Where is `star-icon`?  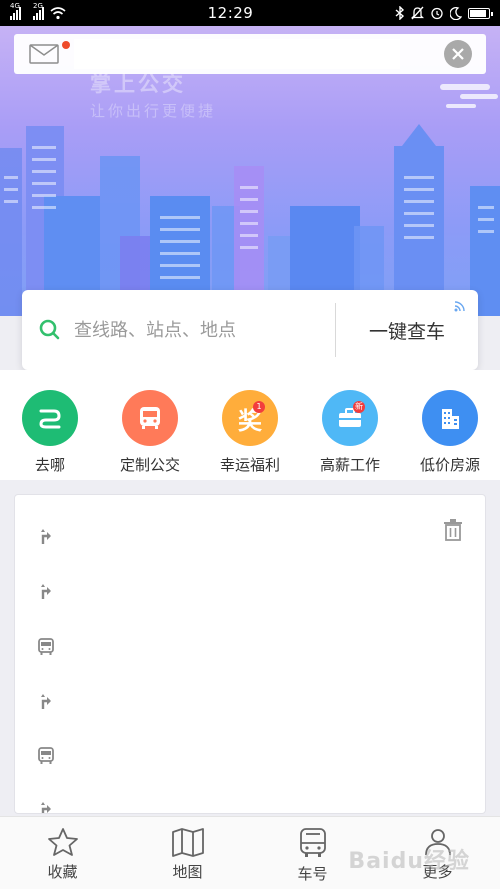
star-icon is located at coordinates (62, 842).